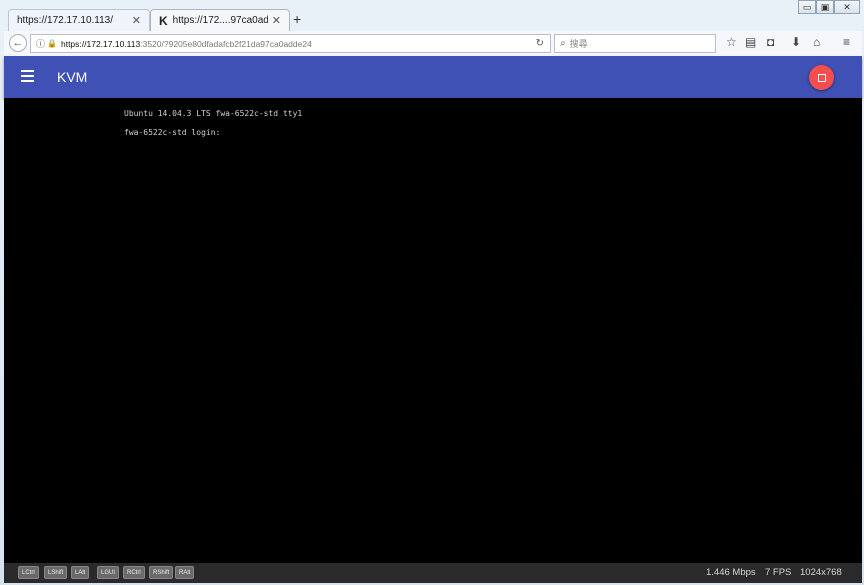 This screenshot has height=585, width=864. Describe the element at coordinates (185, 572) in the screenshot. I see `key-ralt-button: RAlt` at that location.